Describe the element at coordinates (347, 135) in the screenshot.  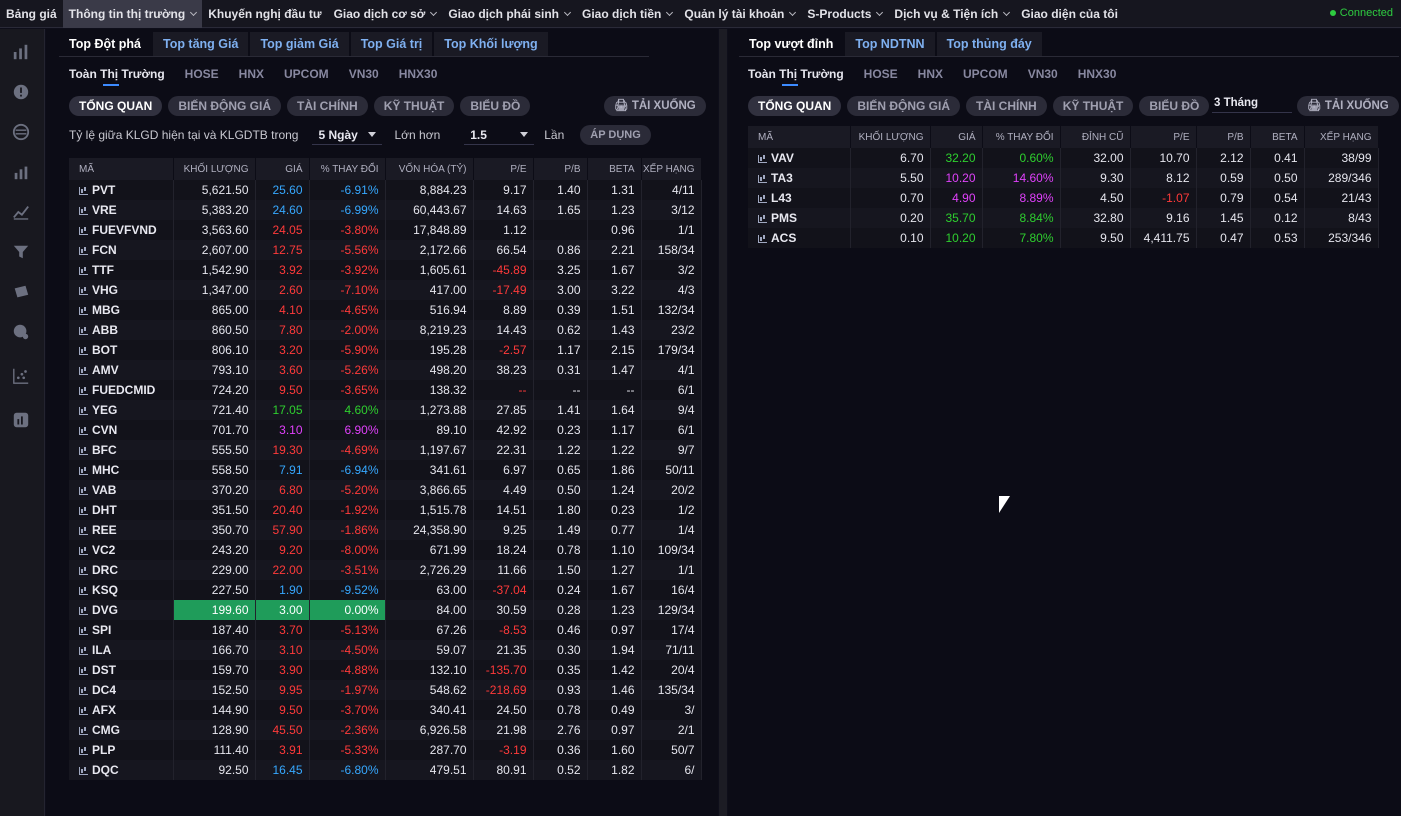
I see `days-select: 5 Ngày` at that location.